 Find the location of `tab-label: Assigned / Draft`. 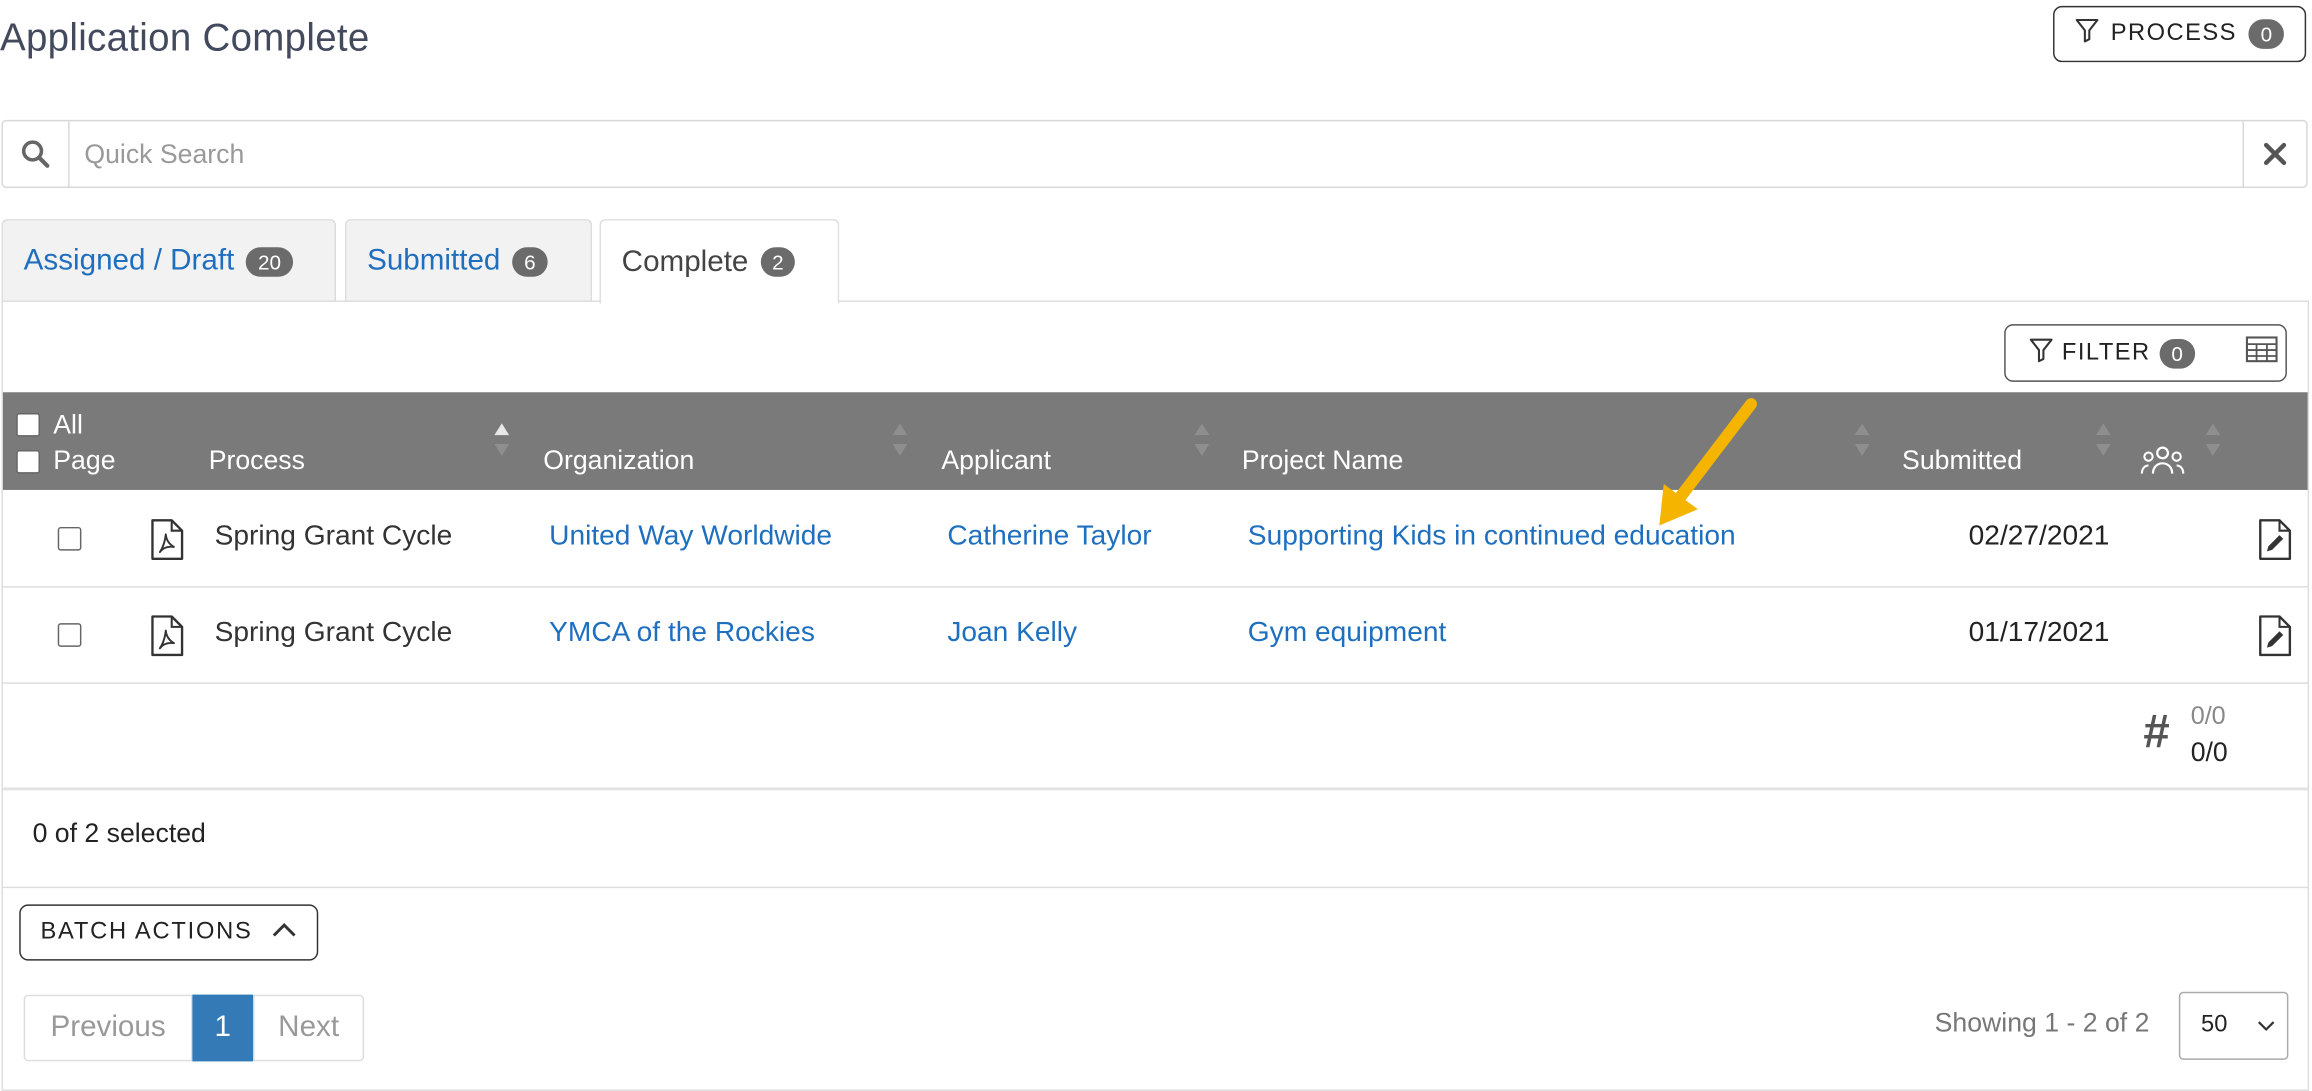

tab-label: Assigned / Draft is located at coordinates (129, 260).